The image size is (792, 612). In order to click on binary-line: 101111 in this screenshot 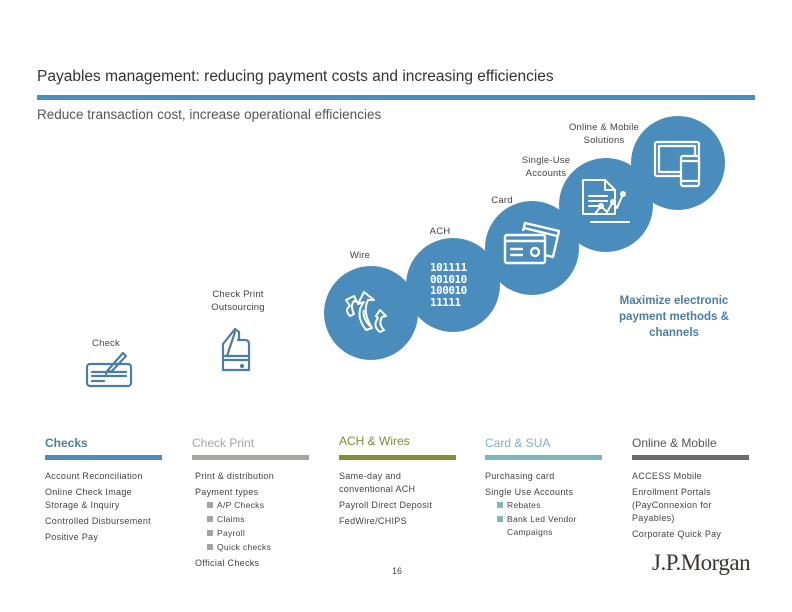, I will do `click(448, 267)`.